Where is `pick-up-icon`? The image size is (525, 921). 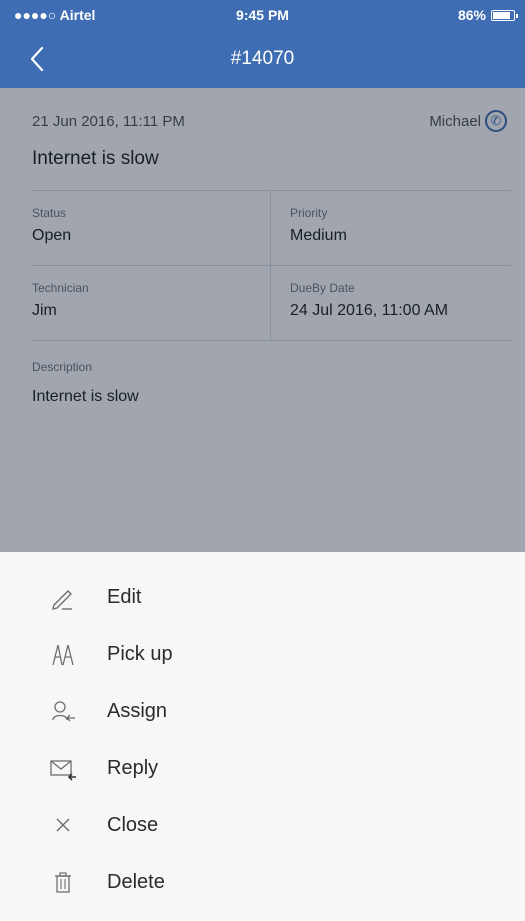 pick-up-icon is located at coordinates (63, 654).